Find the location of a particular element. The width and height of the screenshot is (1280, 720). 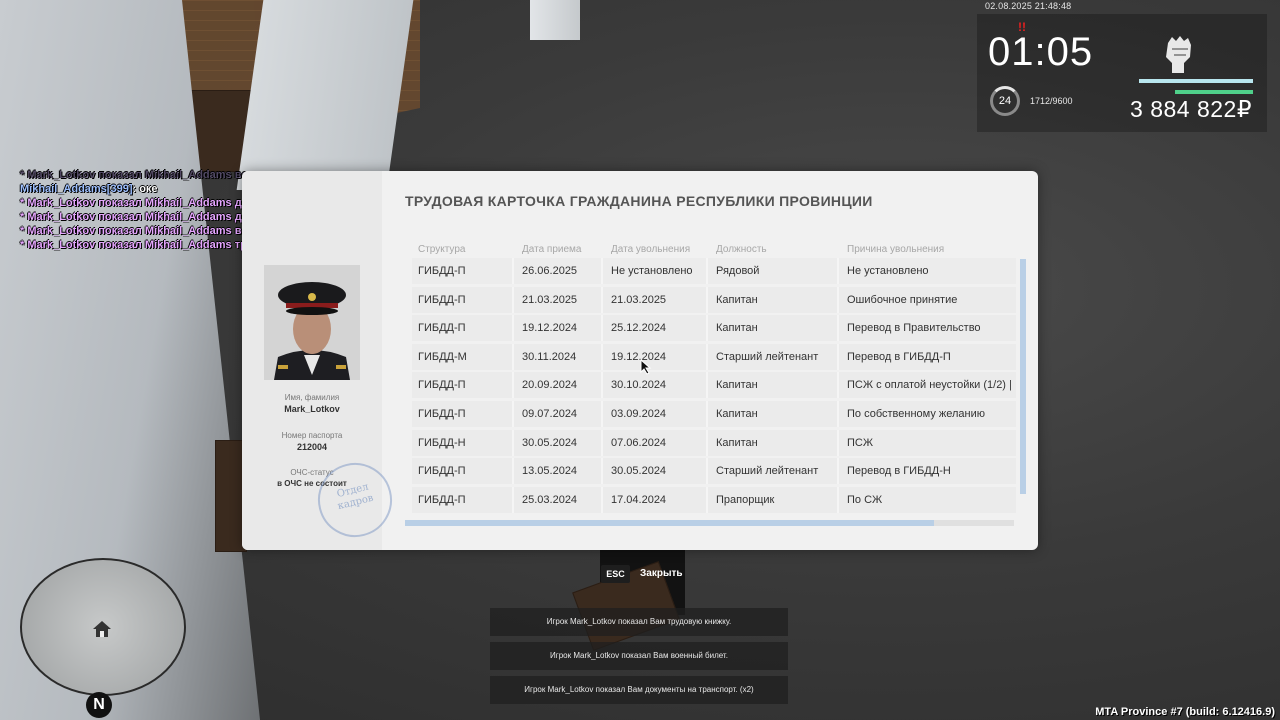

horizontal-scrollbar is located at coordinates (709, 523).